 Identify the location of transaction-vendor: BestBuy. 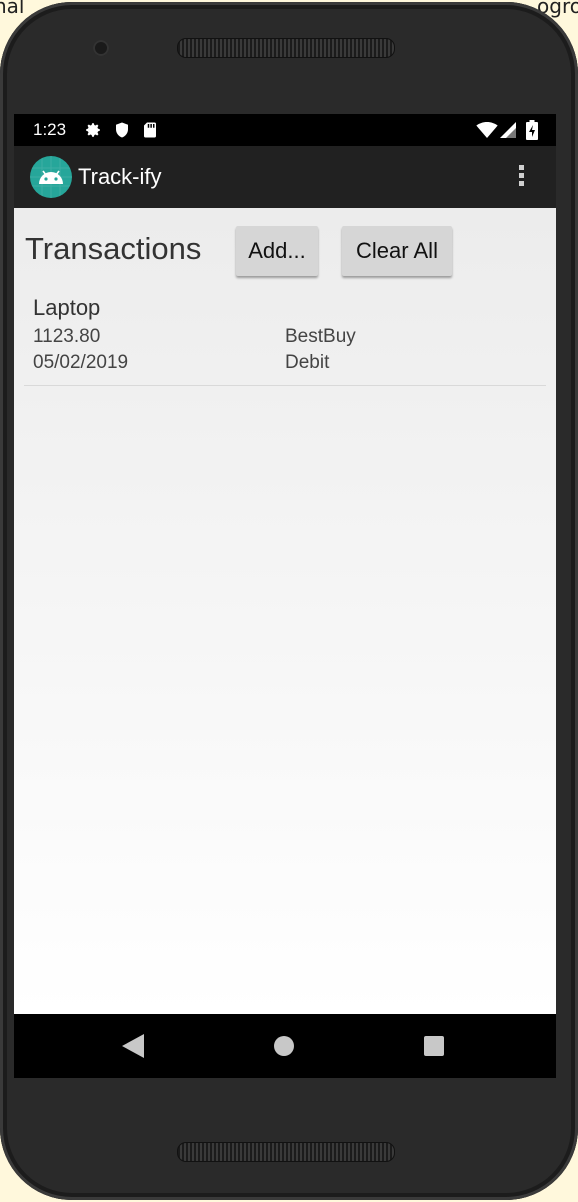
(320, 336).